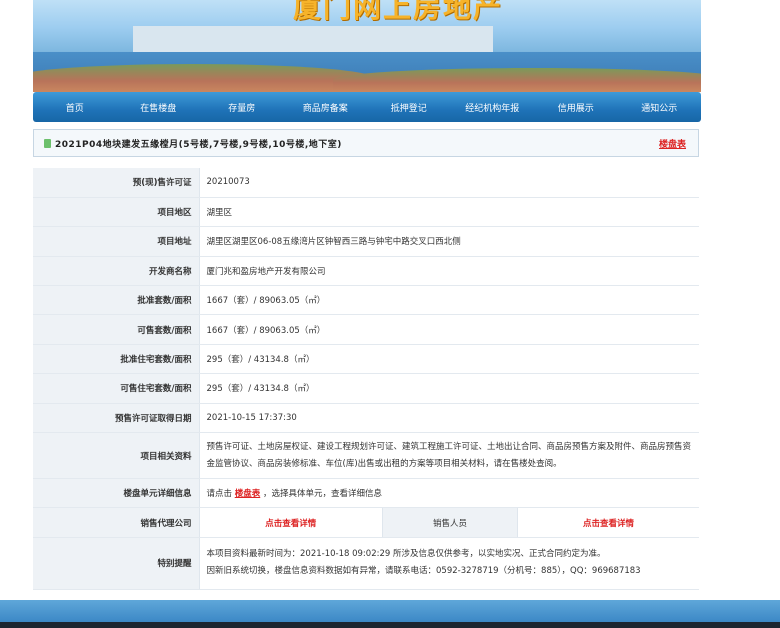 This screenshot has height=628, width=780. What do you see at coordinates (116, 241) in the screenshot?
I see `row-label: 项目地址` at bounding box center [116, 241].